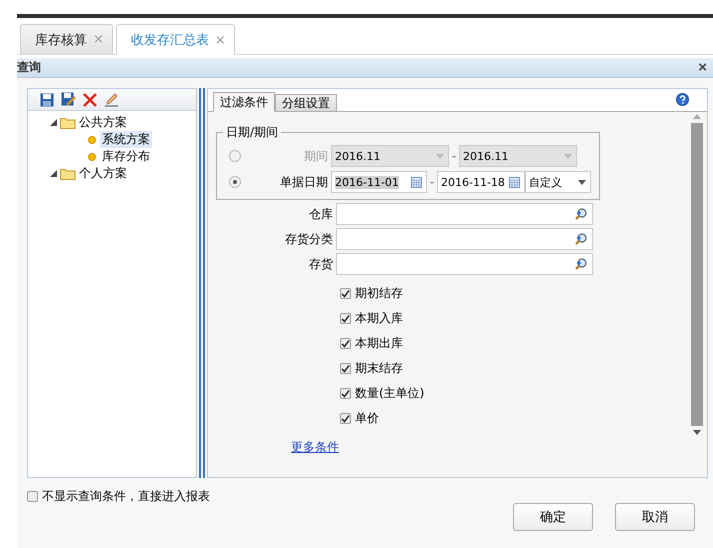 This screenshot has width=713, height=548. What do you see at coordinates (235, 182) in the screenshot?
I see `radio-button` at bounding box center [235, 182].